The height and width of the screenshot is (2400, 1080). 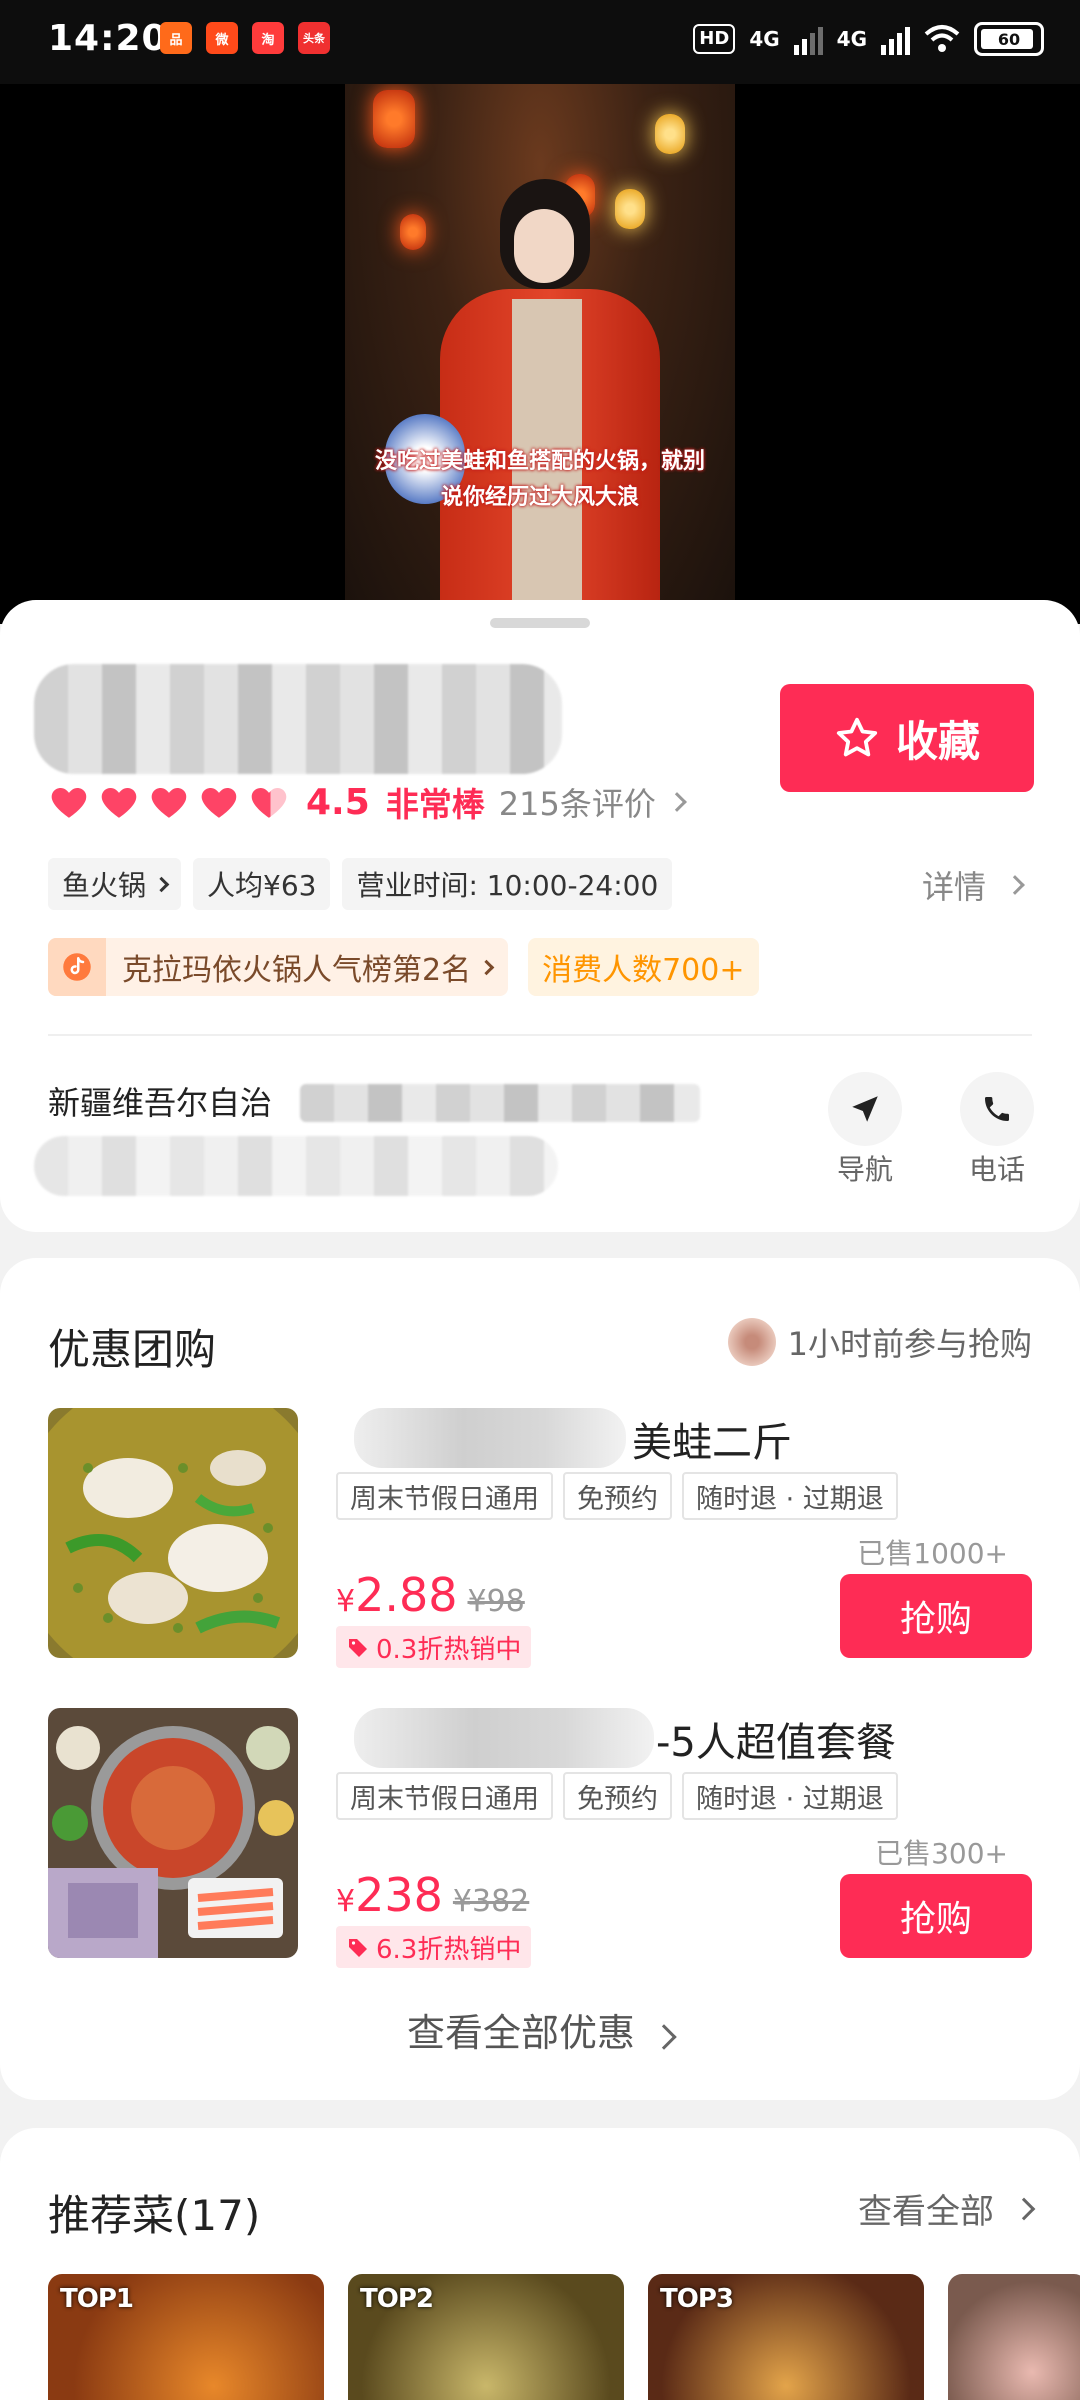 I want to click on dish-card, so click(x=1014, y=2337).